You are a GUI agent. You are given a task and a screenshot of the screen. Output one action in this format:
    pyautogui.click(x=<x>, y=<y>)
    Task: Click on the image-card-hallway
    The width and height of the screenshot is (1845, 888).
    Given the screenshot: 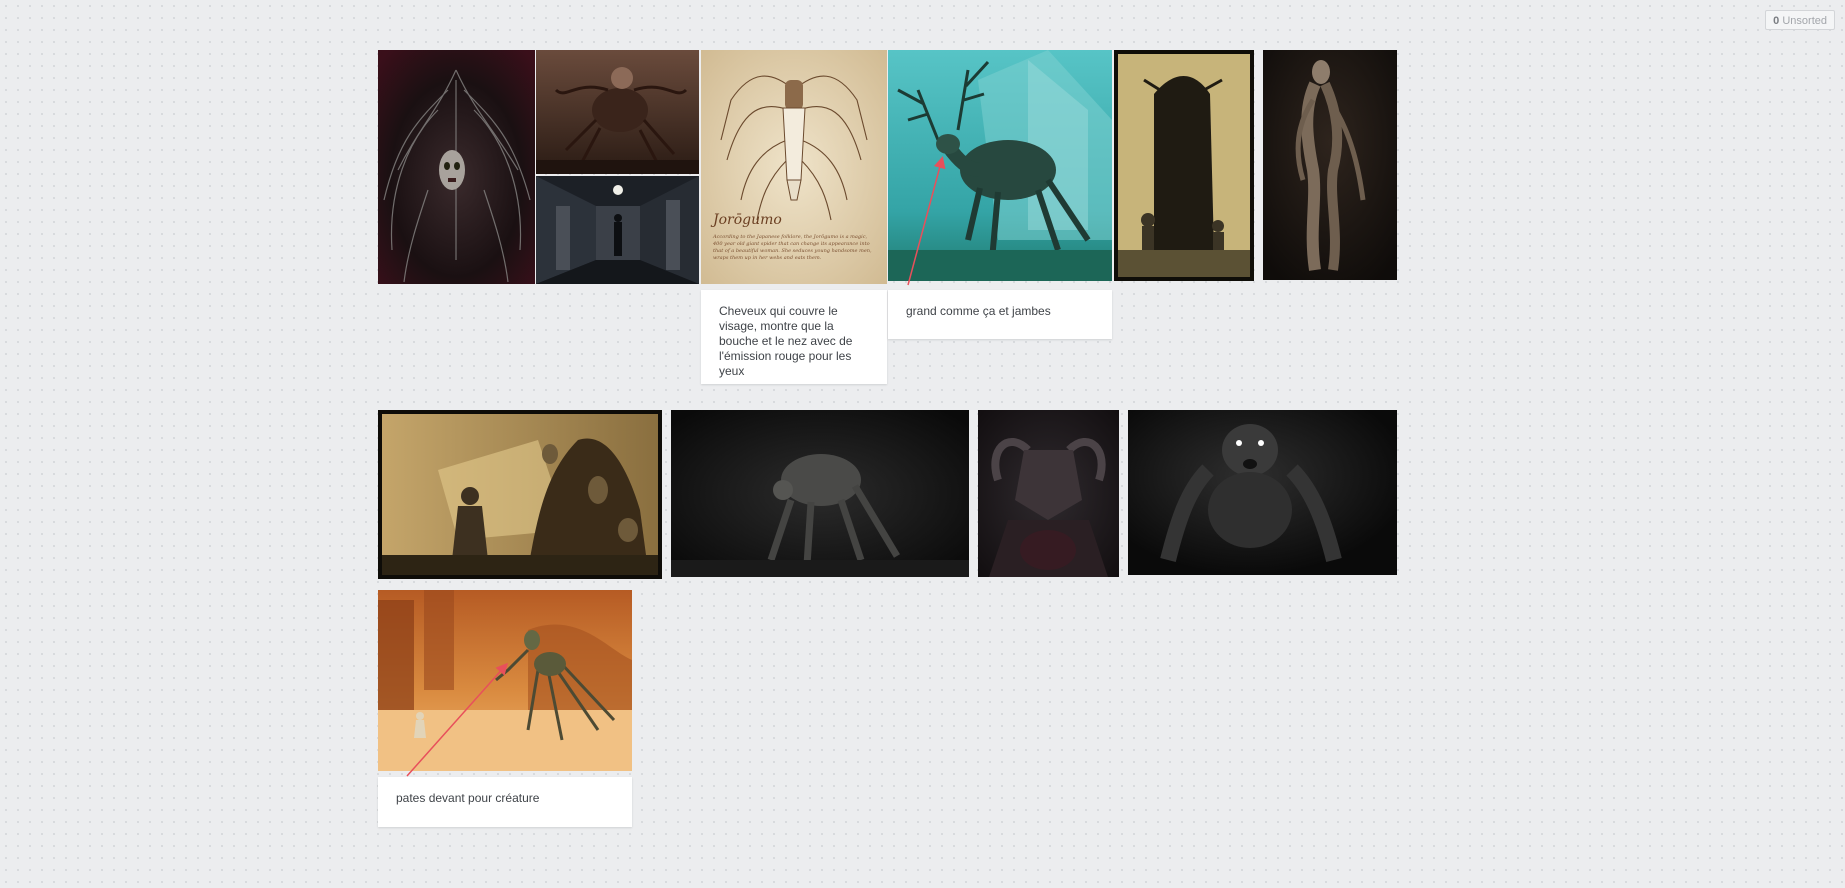 What is the action you would take?
    pyautogui.click(x=617, y=230)
    